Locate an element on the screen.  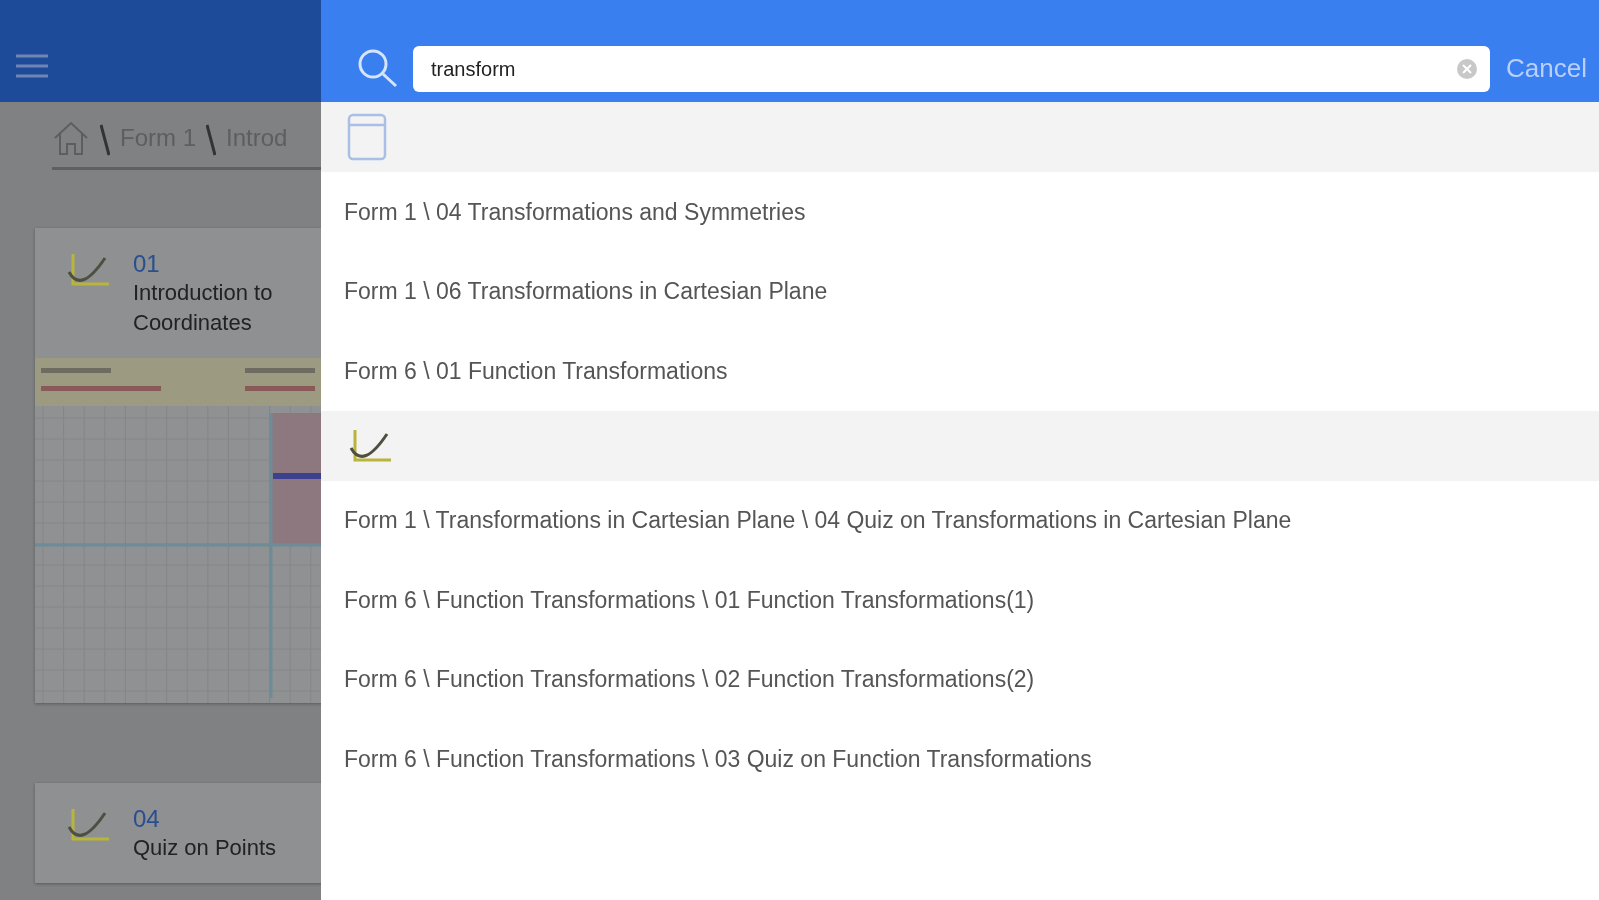
lesson-title: Coordinates is located at coordinates (193, 323).